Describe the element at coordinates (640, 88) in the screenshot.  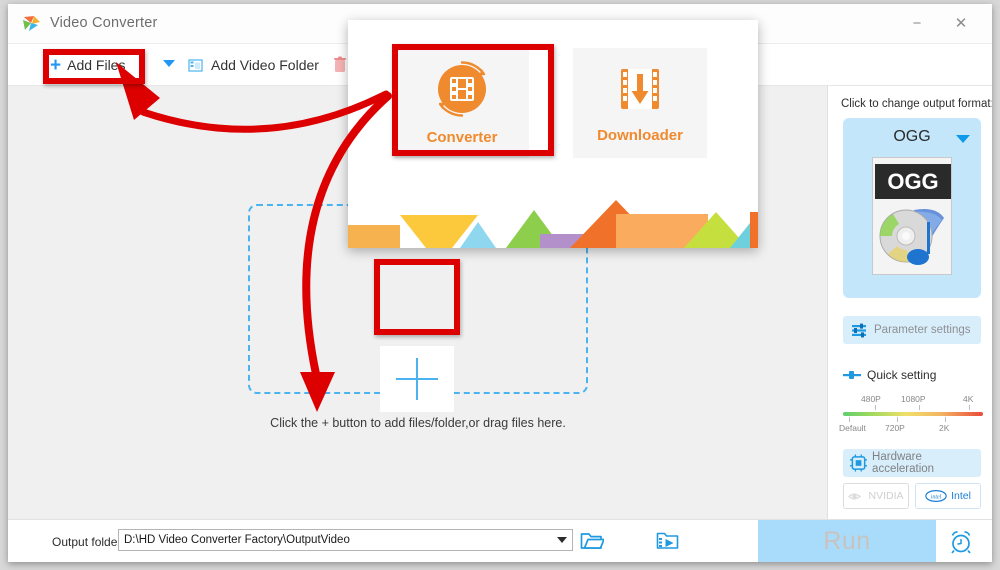
I see `film-download-icon` at that location.